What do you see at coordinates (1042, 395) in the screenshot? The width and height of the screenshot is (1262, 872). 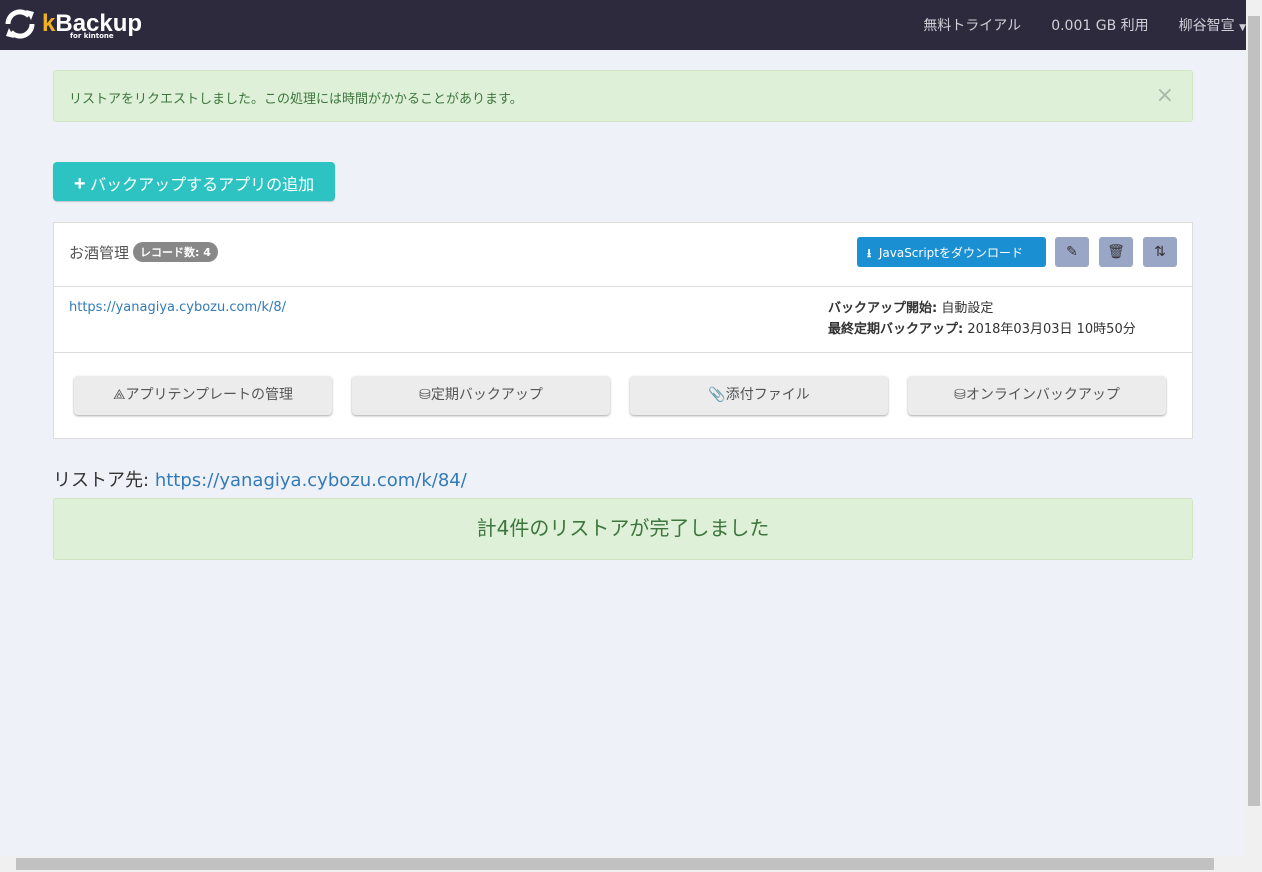 I see `action-label: オンラインバックアップ` at bounding box center [1042, 395].